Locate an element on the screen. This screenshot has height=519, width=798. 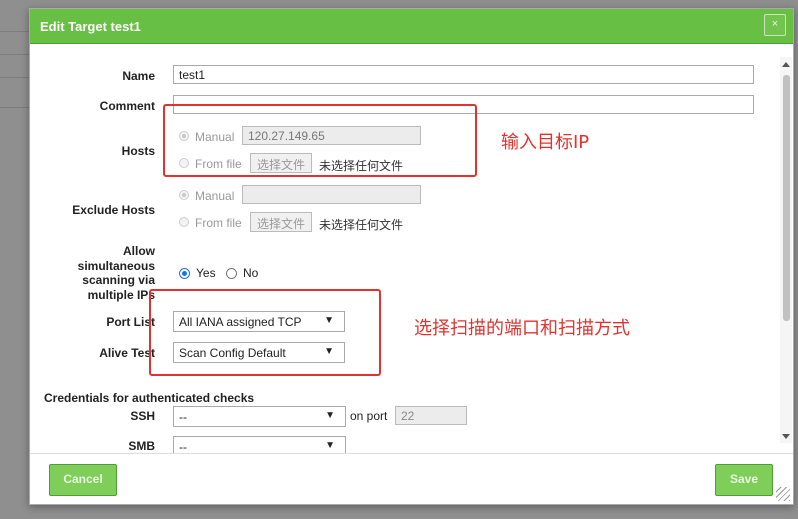
close-button: × is located at coordinates (775, 25).